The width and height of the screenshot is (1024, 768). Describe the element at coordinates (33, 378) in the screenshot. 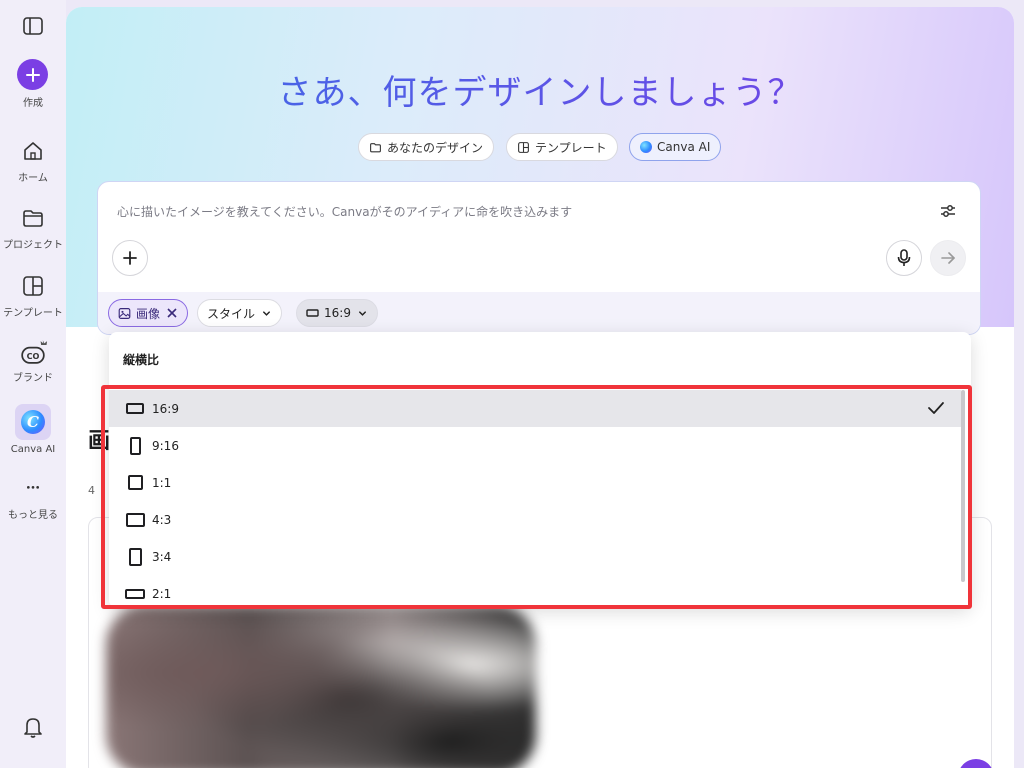

I see `sidebar-item-label: ブランド` at that location.